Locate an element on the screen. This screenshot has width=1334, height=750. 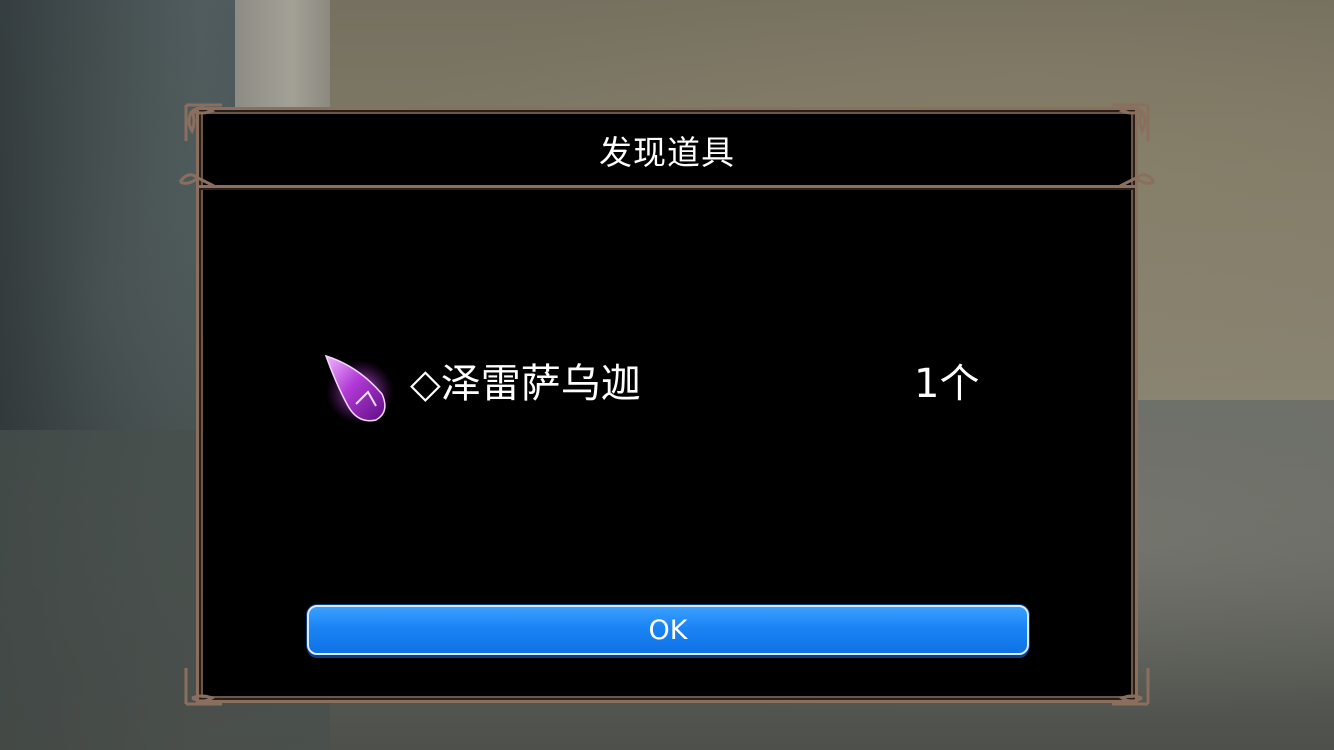
ok-button: OK is located at coordinates (668, 630).